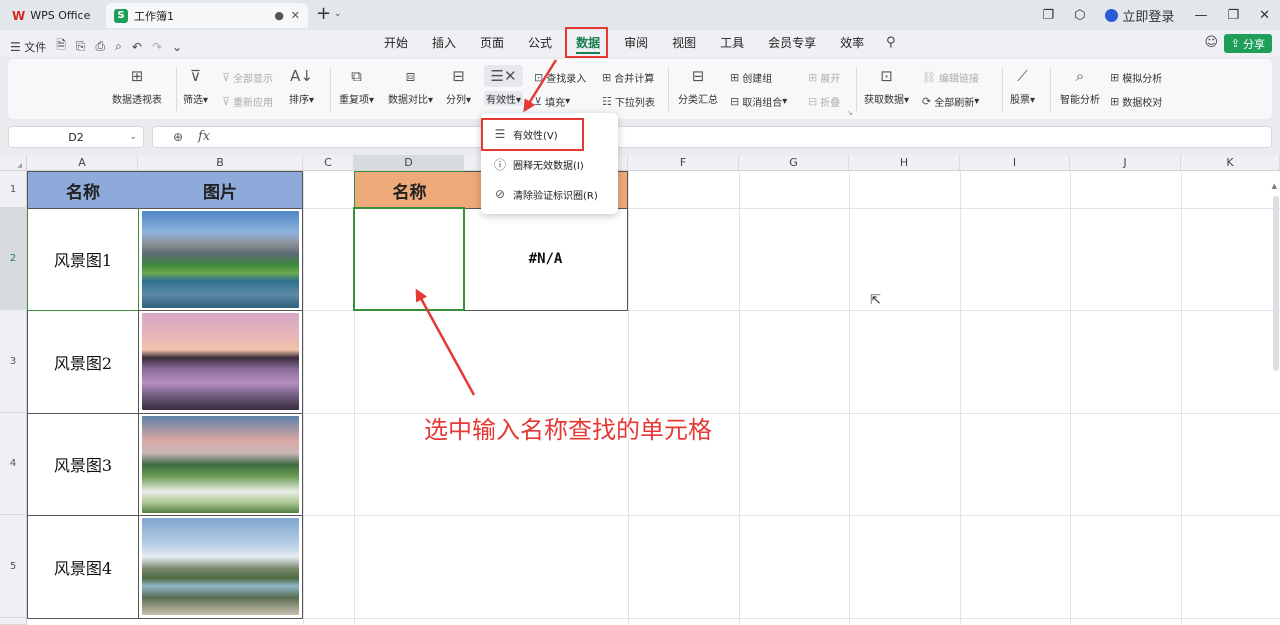  Describe the element at coordinates (13, 163) in the screenshot. I see `select-all-corner` at that location.